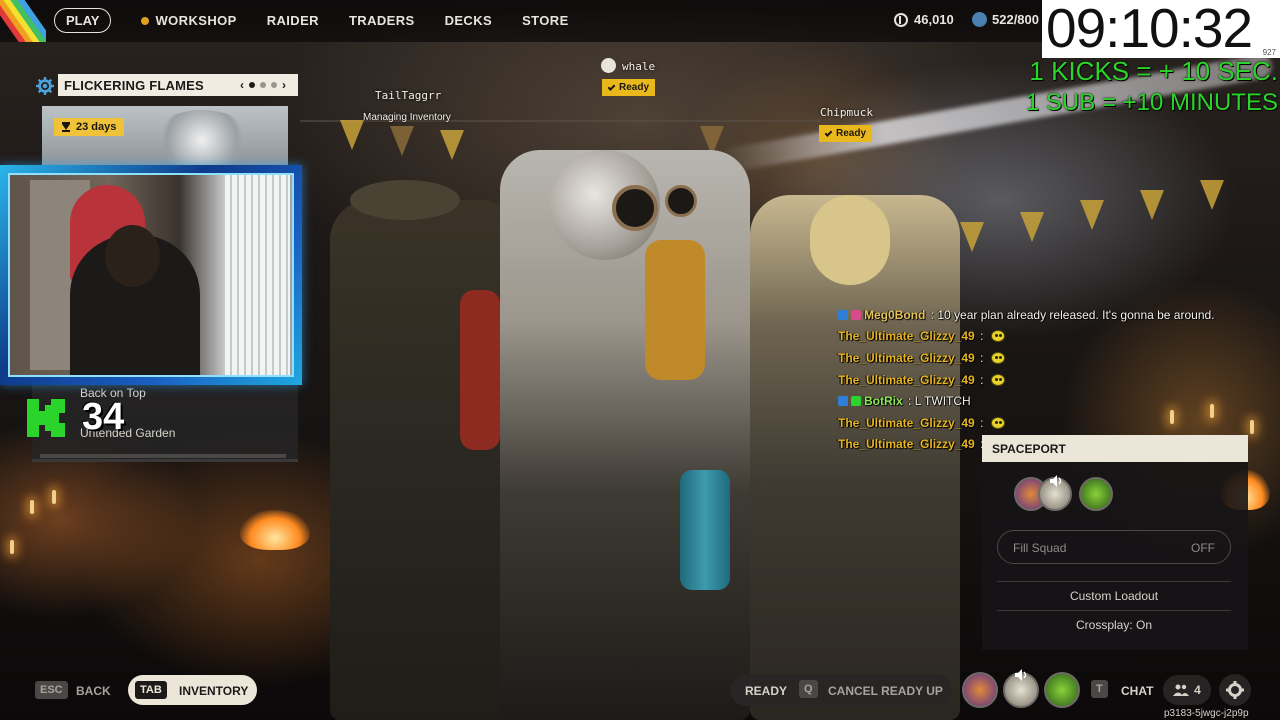 The width and height of the screenshot is (1280, 720). Describe the element at coordinates (23, 21) in the screenshot. I see `brand-stripes-logo` at that location.